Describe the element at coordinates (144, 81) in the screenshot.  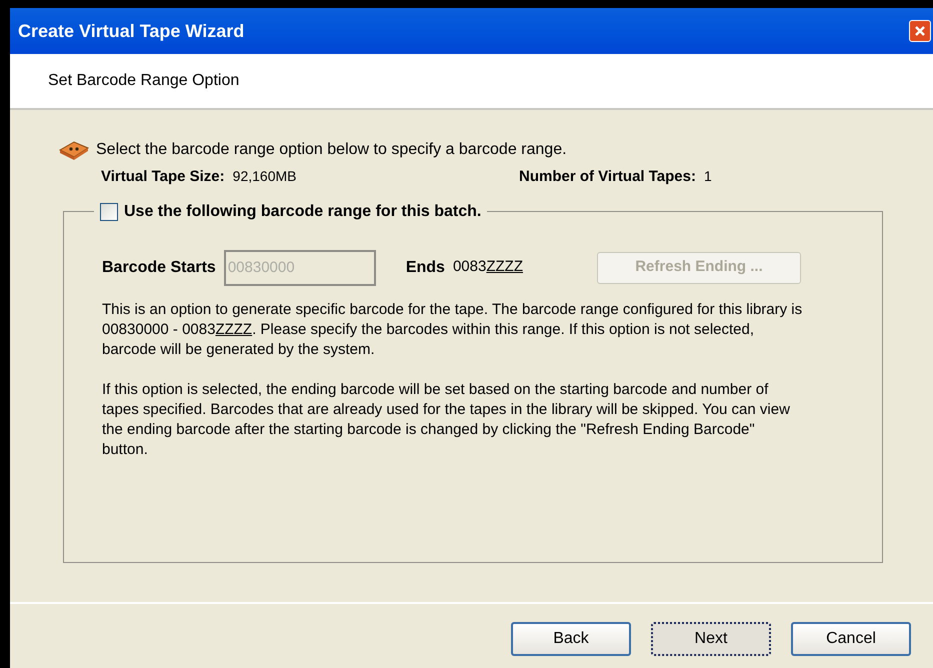
I see `step-title: Set Barcode Range Option` at that location.